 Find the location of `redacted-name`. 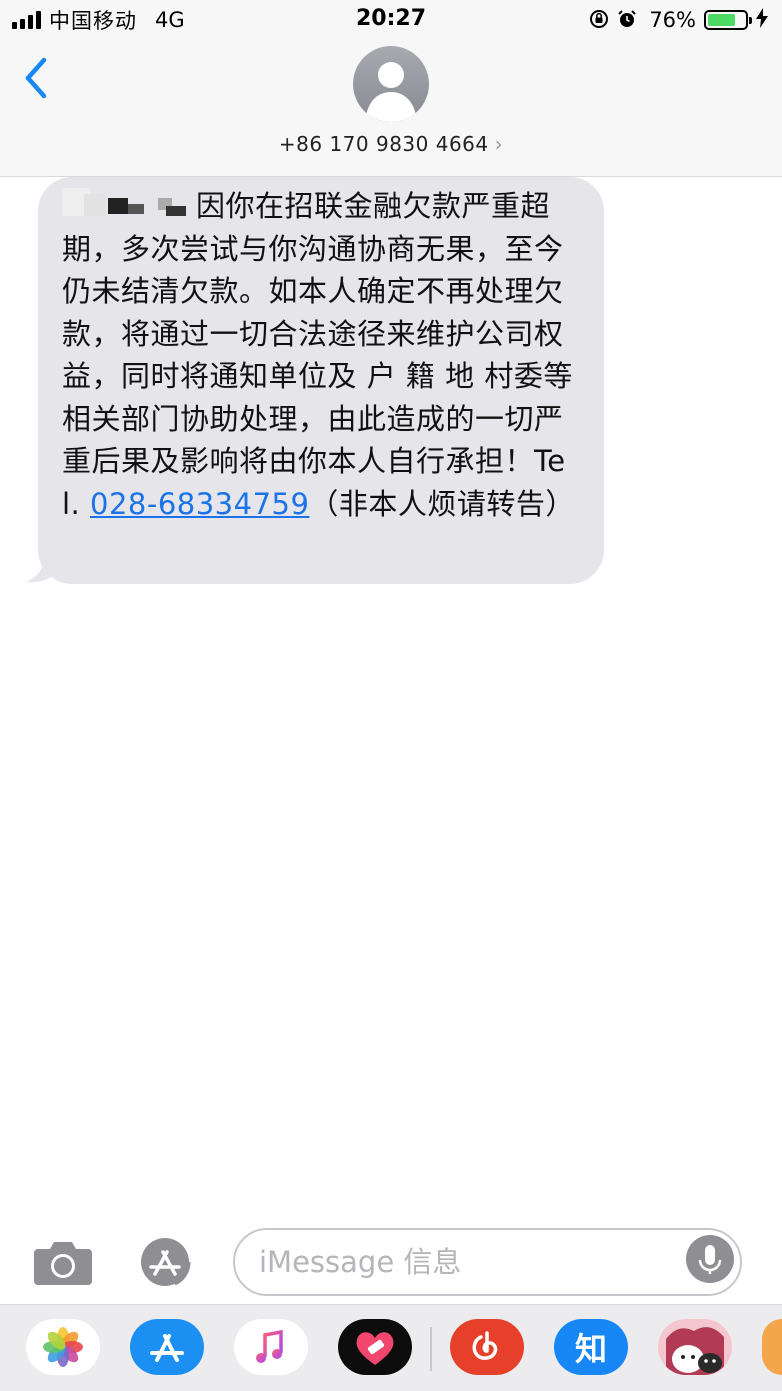

redacted-name is located at coordinates (126, 204).